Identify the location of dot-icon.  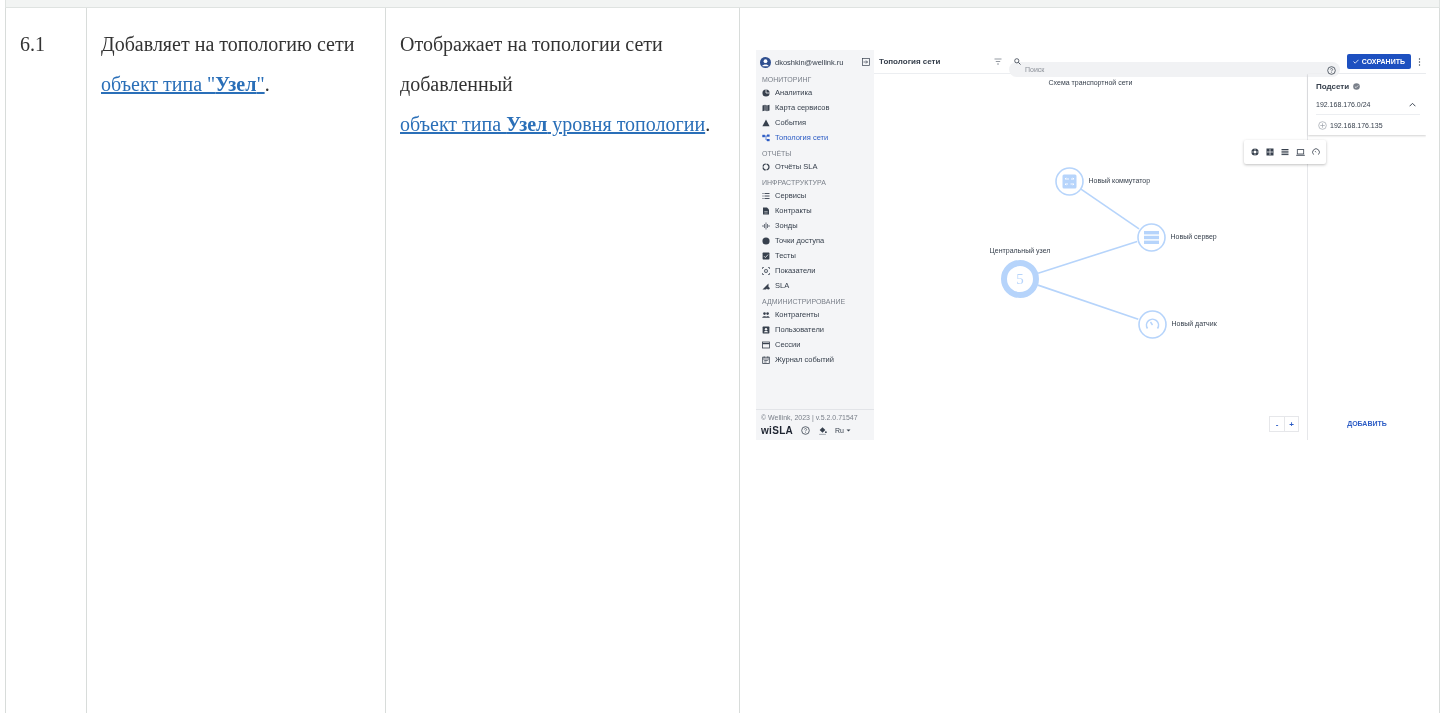
(766, 240).